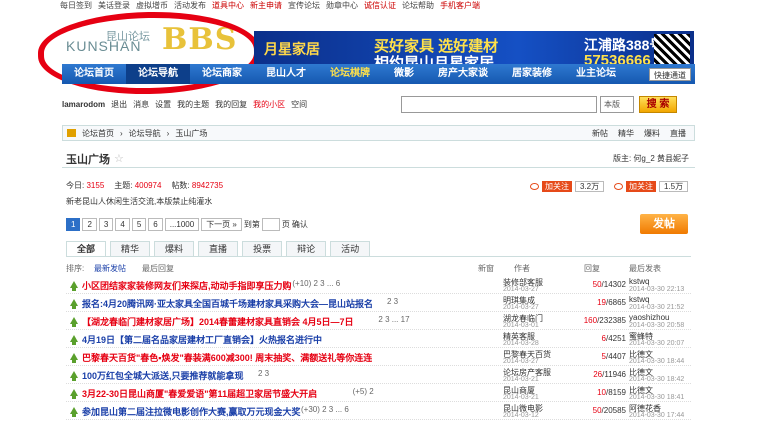  Describe the element at coordinates (380, 6) in the screenshot. I see `top-link: 诚信认证` at that location.